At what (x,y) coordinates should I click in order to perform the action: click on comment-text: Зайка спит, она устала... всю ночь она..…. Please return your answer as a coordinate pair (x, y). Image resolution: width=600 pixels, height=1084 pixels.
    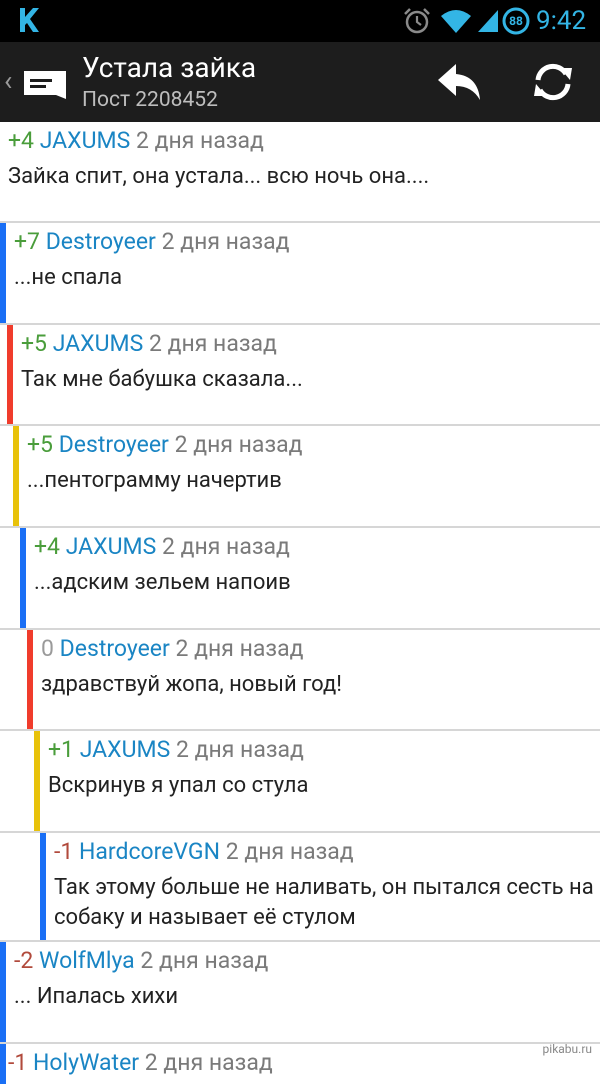
    Looking at the image, I should click on (219, 176).